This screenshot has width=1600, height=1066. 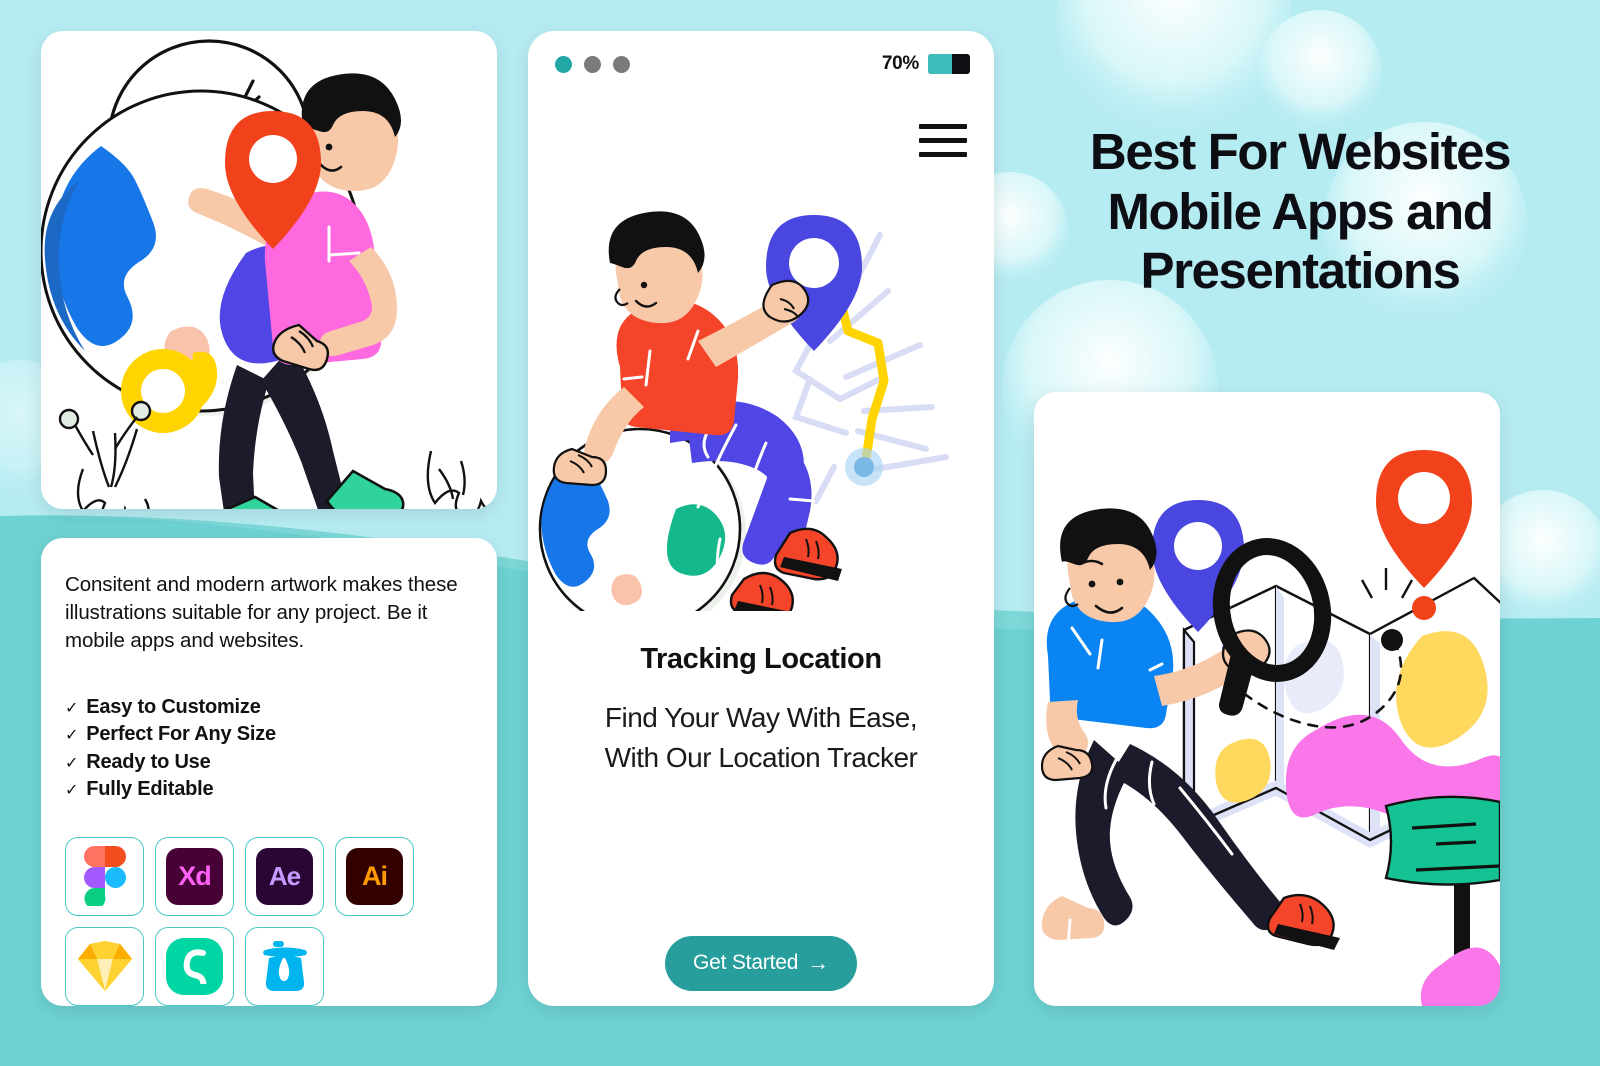 I want to click on decorative-plant-left, so click(x=105, y=454).